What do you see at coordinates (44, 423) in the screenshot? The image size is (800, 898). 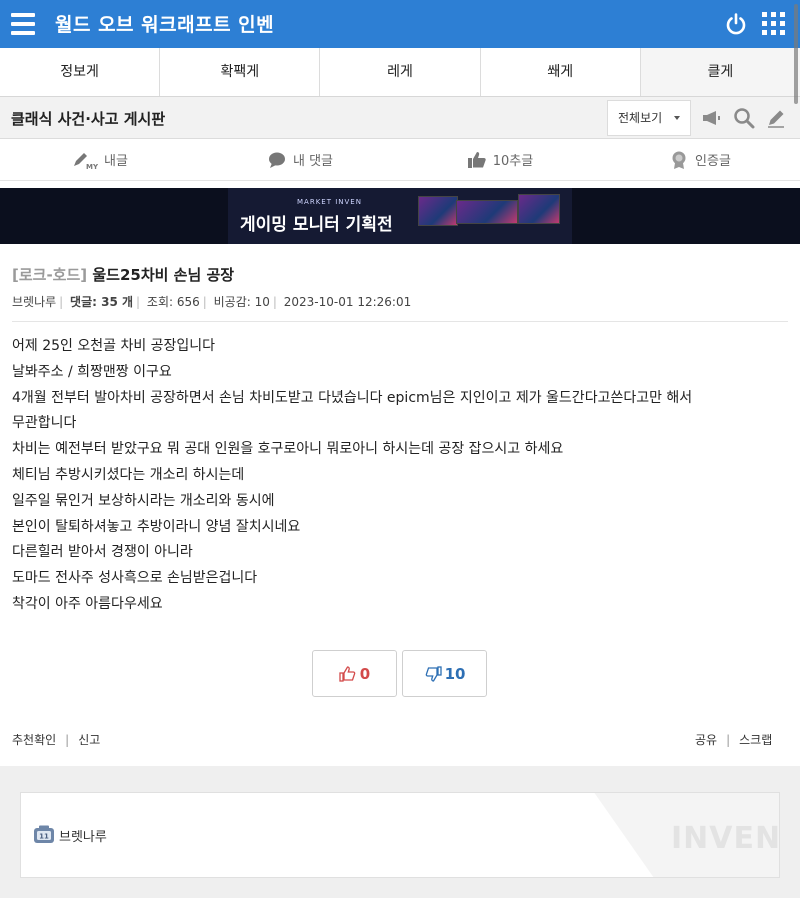 I see `content-line: 무관합니다` at bounding box center [44, 423].